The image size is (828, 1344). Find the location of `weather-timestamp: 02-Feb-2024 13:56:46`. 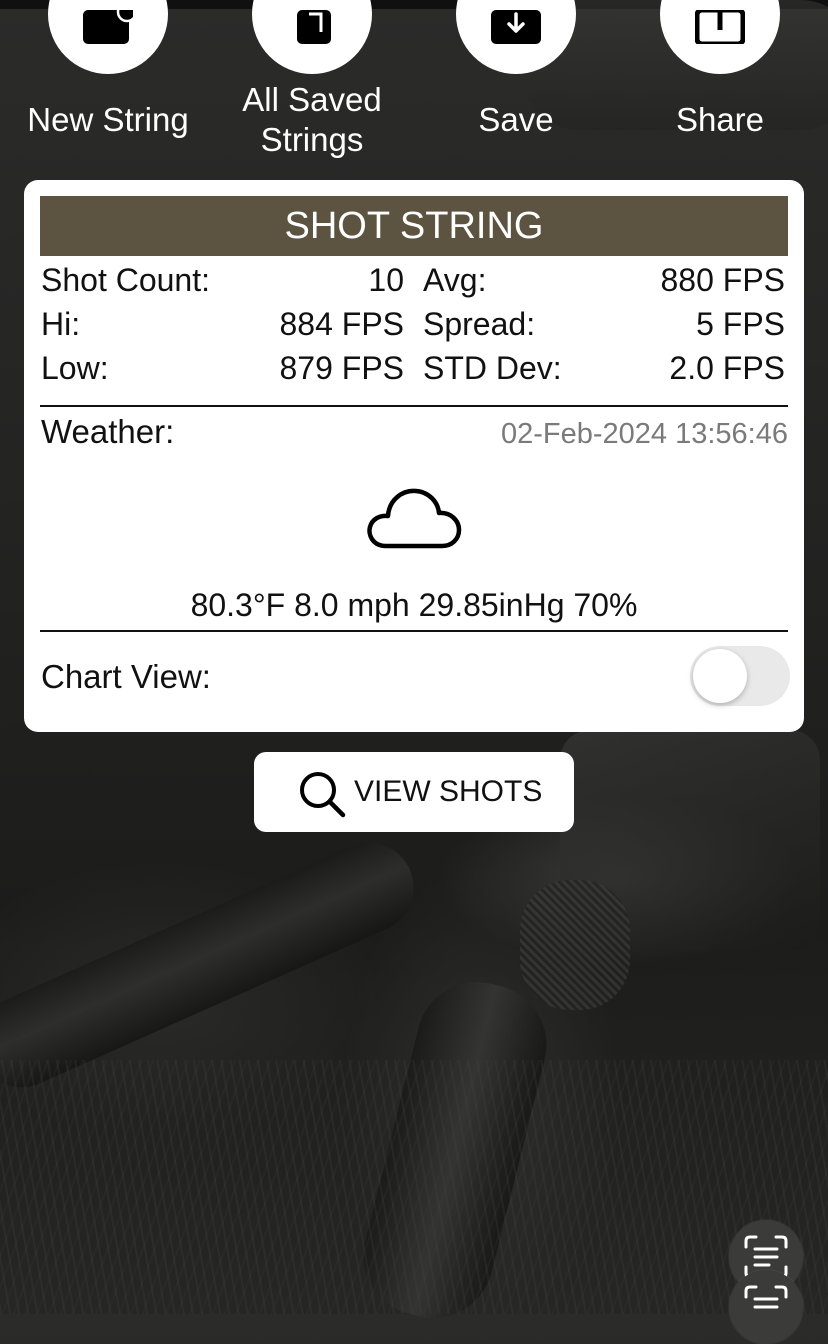

weather-timestamp: 02-Feb-2024 13:56:46 is located at coordinates (644, 434).